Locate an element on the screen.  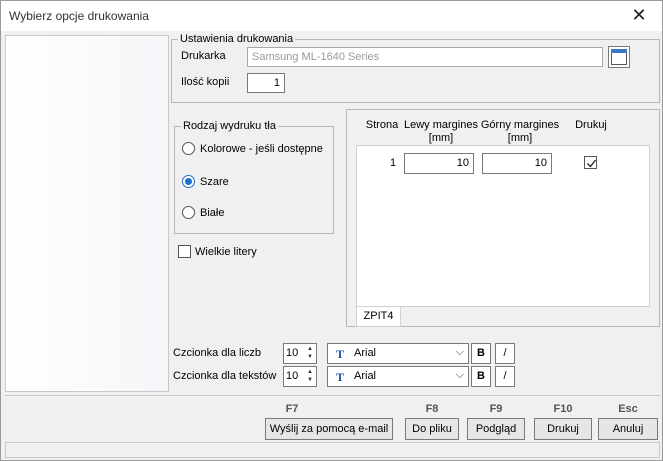
copies-label: Ilość kopii is located at coordinates (205, 82).